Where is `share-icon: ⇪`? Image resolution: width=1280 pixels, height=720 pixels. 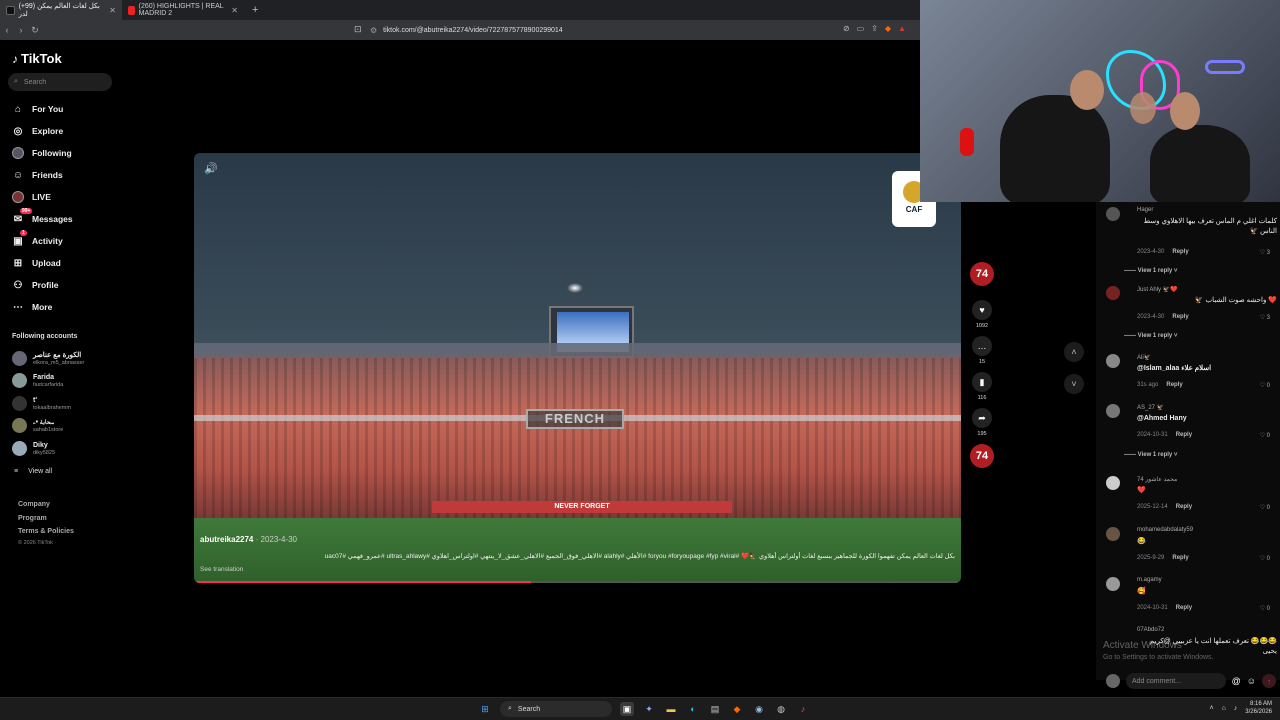 share-icon: ⇪ is located at coordinates (874, 28).